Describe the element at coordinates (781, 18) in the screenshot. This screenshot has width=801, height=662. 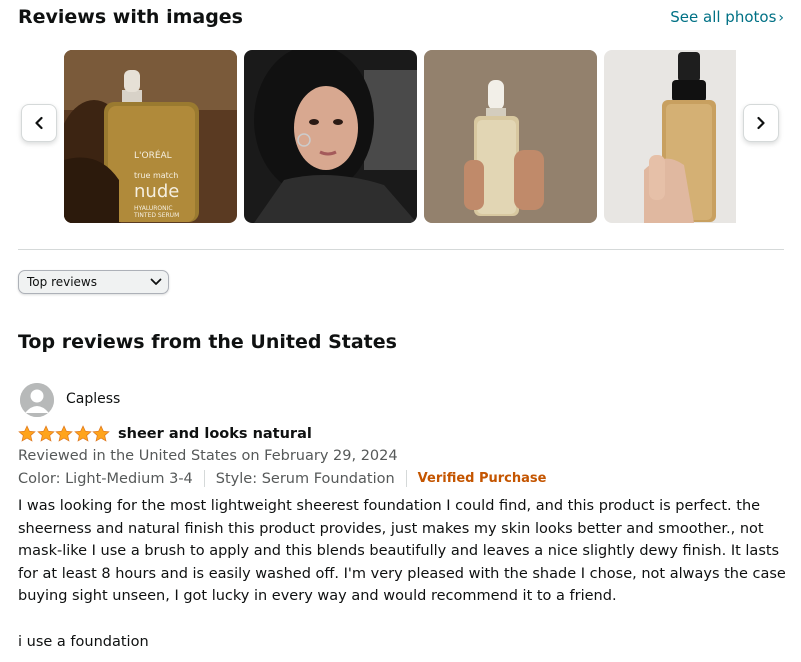
I see `chevron-right-small-icon: ›` at that location.